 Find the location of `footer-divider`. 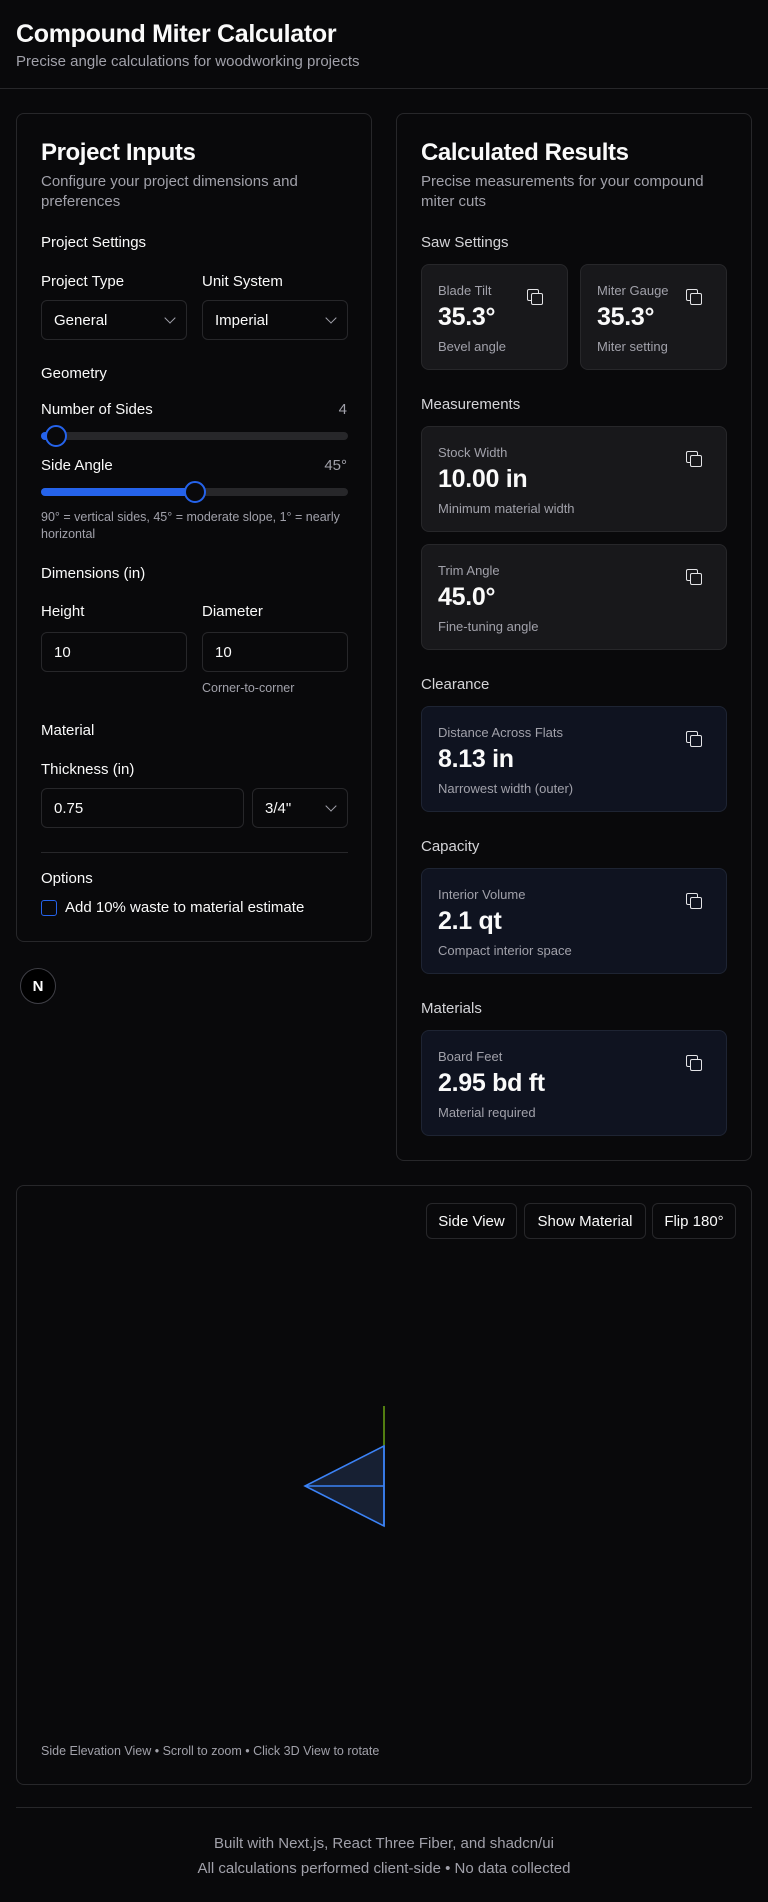

footer-divider is located at coordinates (384, 1807).